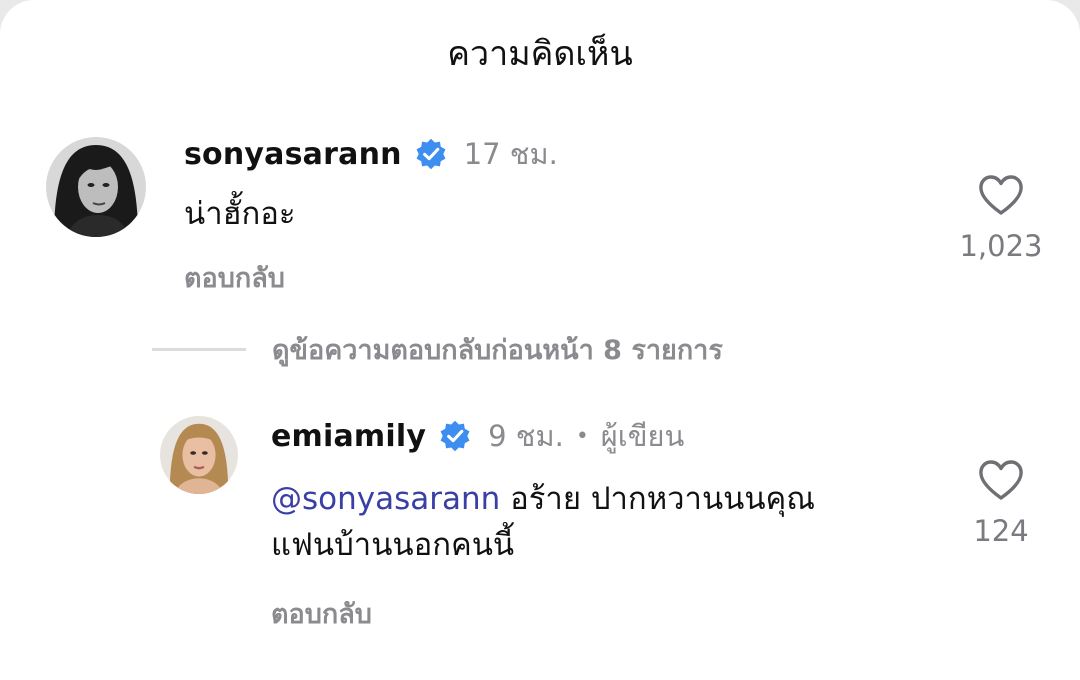 The width and height of the screenshot is (1080, 680). I want to click on like-count: 124, so click(1001, 531).